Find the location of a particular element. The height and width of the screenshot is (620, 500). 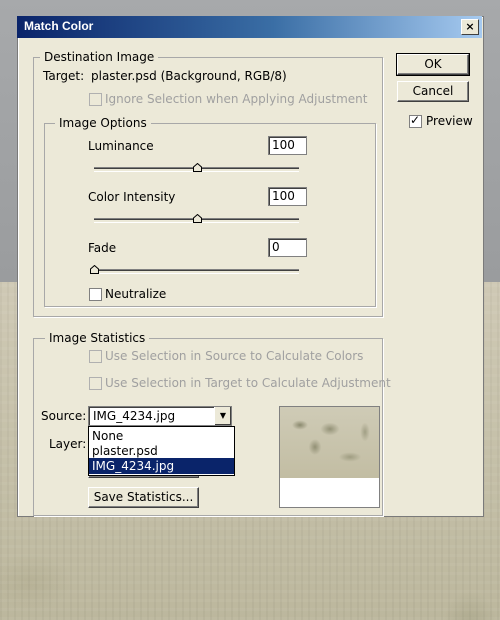

target-label: Target: is located at coordinates (64, 76).